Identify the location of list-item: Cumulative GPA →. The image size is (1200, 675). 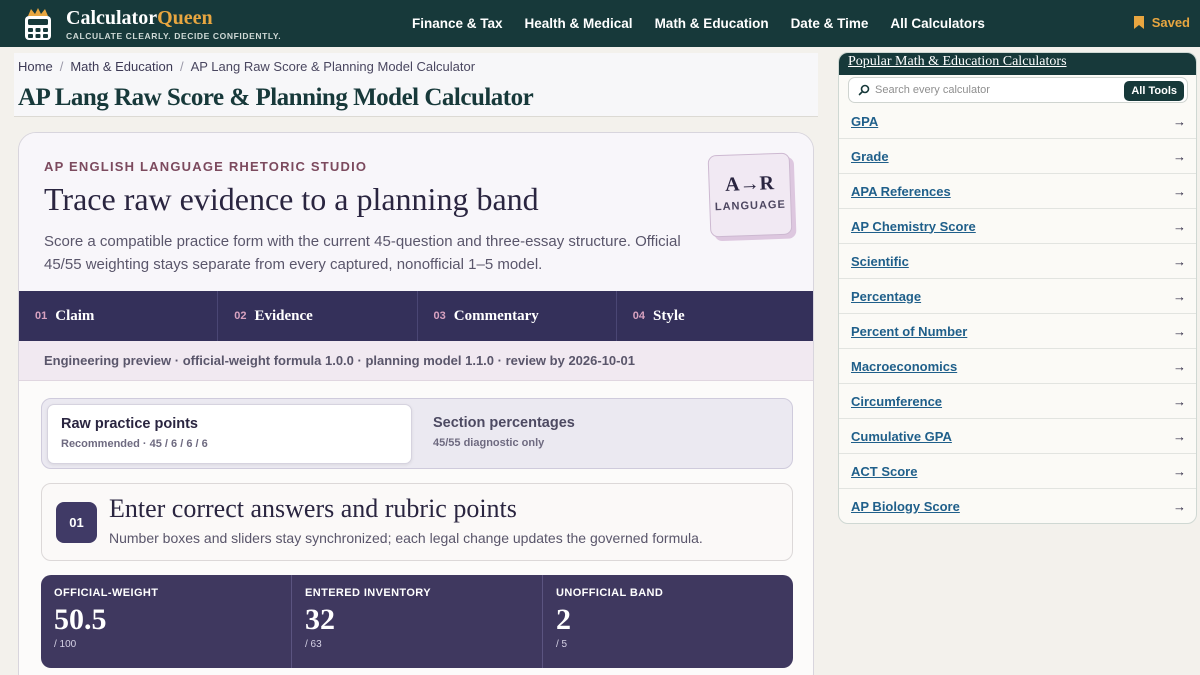
(1017, 436).